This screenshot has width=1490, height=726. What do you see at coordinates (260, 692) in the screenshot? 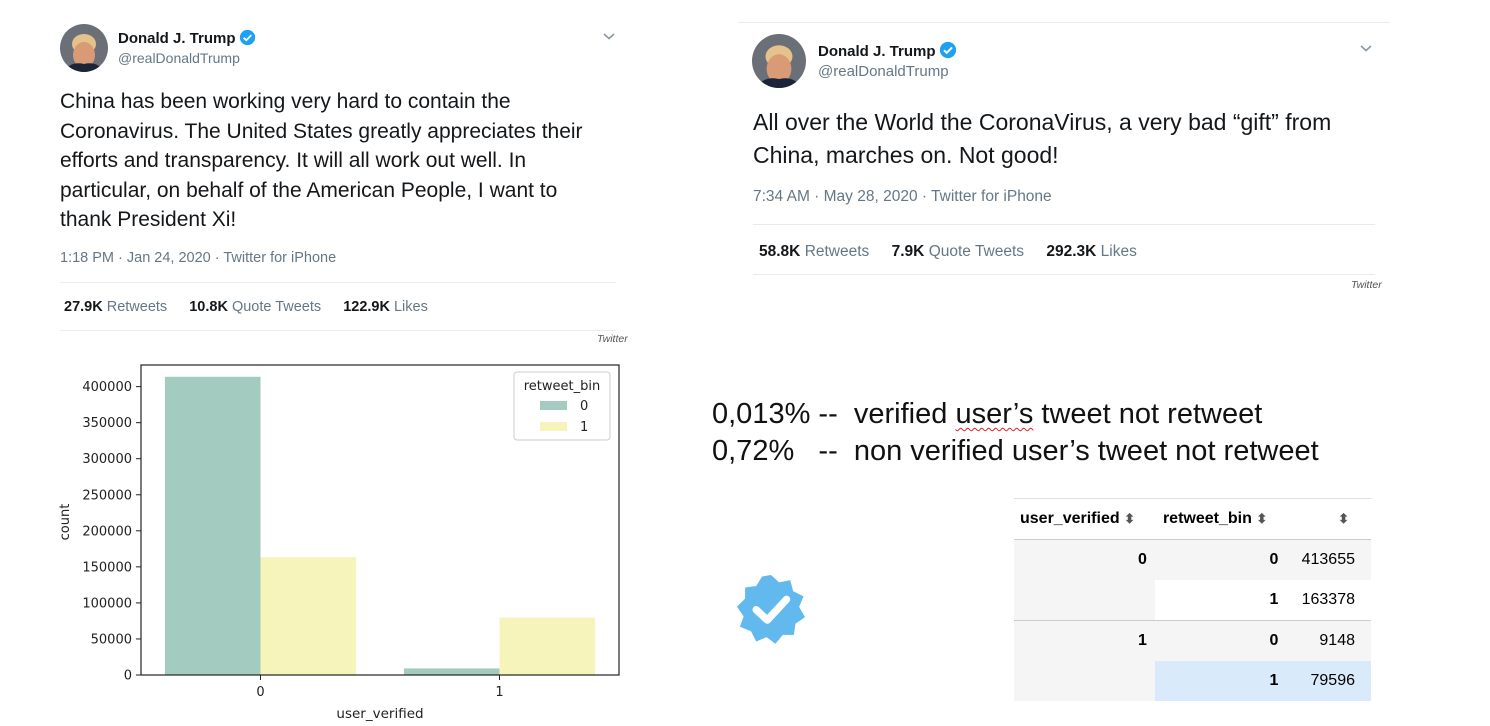
I see `x-tick-label: 0` at bounding box center [260, 692].